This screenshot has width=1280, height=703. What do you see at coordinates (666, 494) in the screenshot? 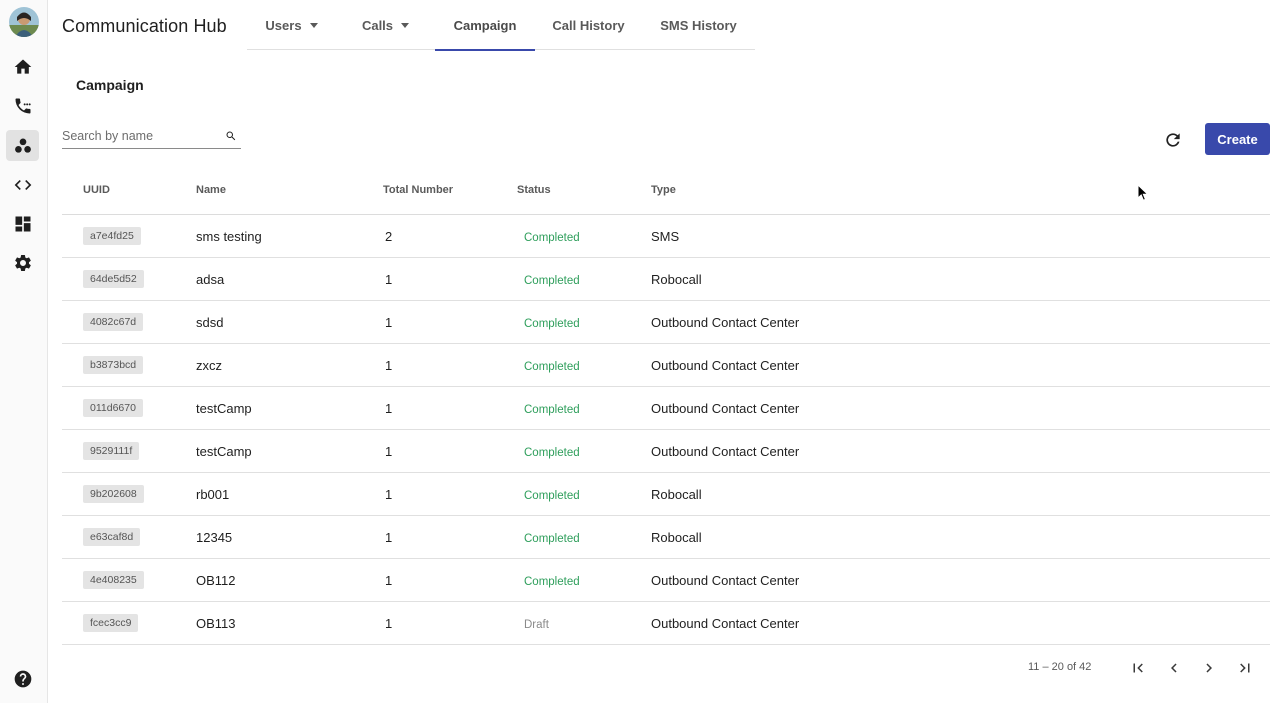
I see `table-row: 9b202608 rb001 1 Completed Robocall` at bounding box center [666, 494].